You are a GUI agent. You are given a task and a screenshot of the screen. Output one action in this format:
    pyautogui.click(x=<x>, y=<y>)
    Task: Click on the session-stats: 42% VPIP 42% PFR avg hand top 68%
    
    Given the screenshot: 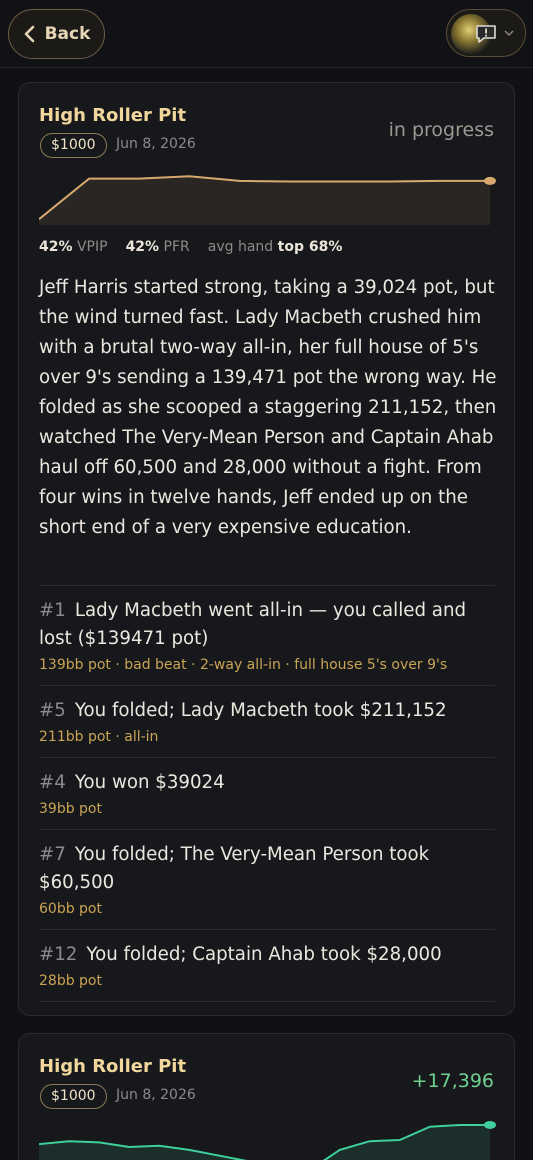 What is the action you would take?
    pyautogui.click(x=190, y=247)
    